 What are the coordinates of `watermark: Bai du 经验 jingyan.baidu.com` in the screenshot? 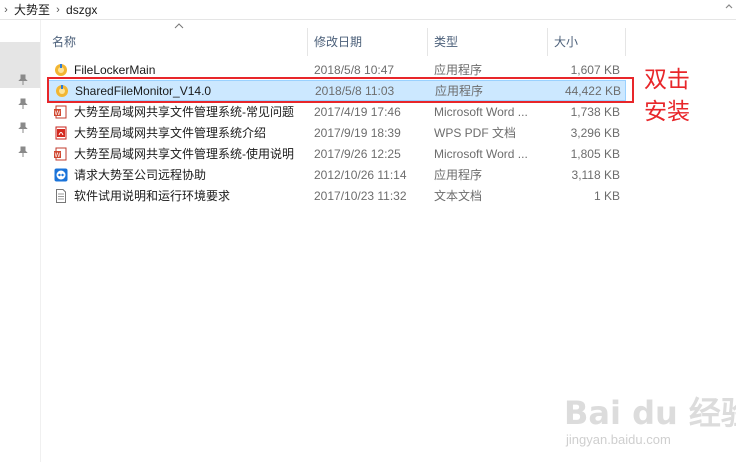 It's located at (650, 424).